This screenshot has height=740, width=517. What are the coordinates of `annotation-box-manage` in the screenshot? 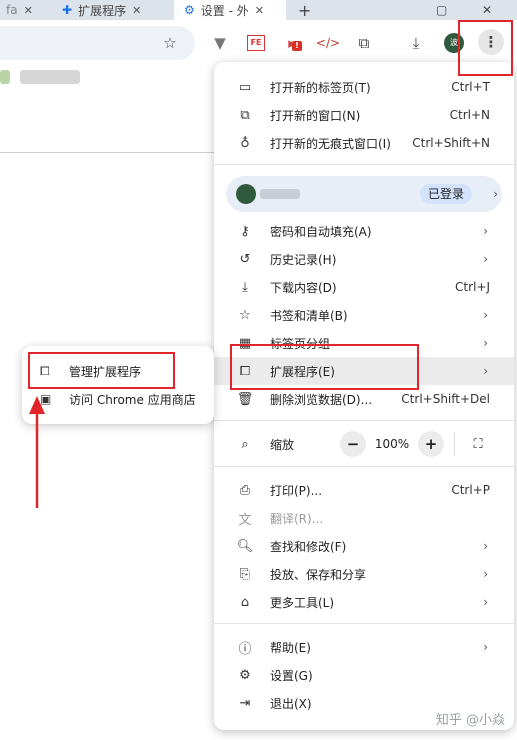 It's located at (101, 370).